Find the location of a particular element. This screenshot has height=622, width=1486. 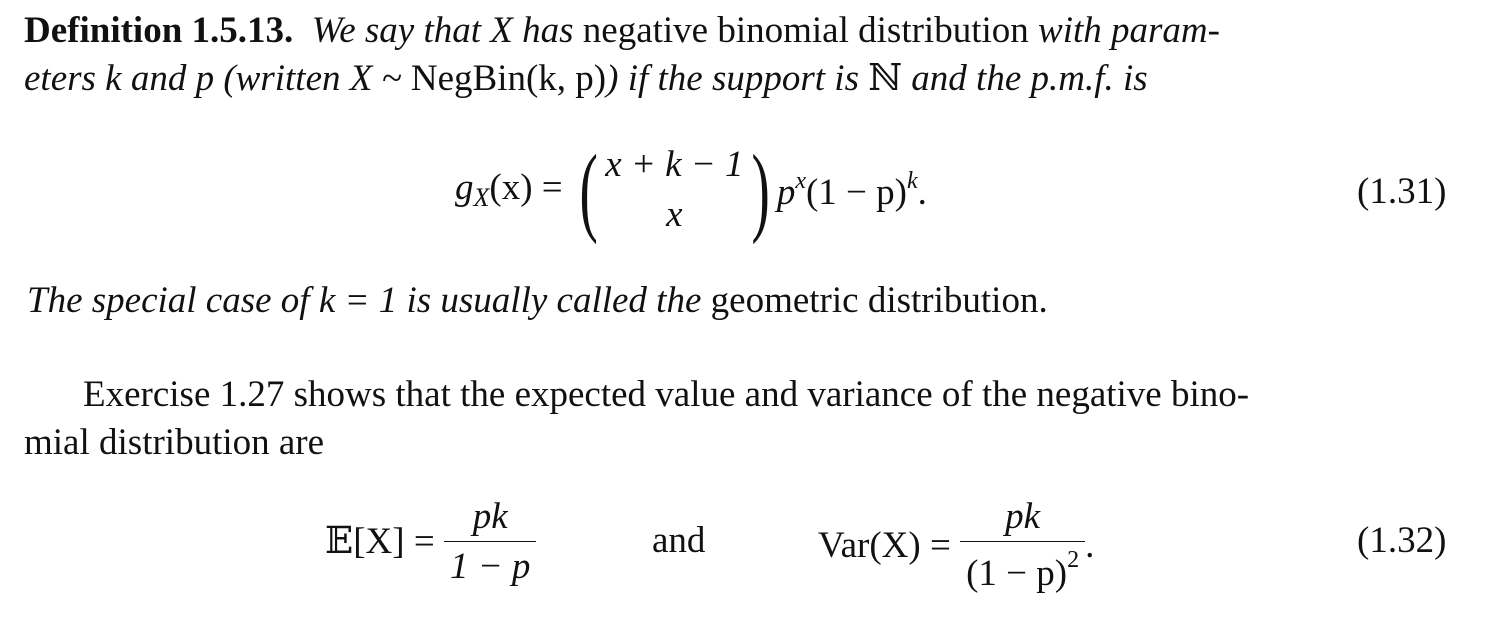

equation-moments: 𝔼[X] = pk 1 − p is located at coordinates (431, 542).